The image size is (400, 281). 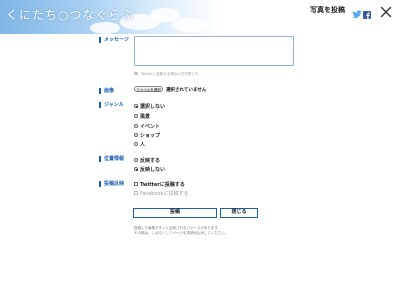 I want to click on genre-option-person: 人, so click(x=139, y=144).